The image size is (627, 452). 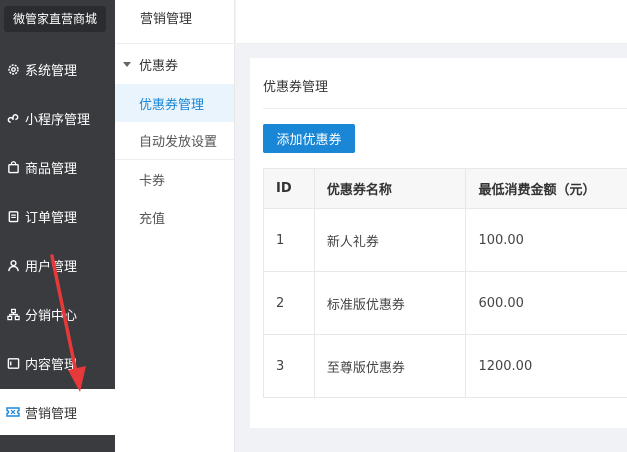 What do you see at coordinates (51, 169) in the screenshot?
I see `sidebar-item-label: 商品管理` at bounding box center [51, 169].